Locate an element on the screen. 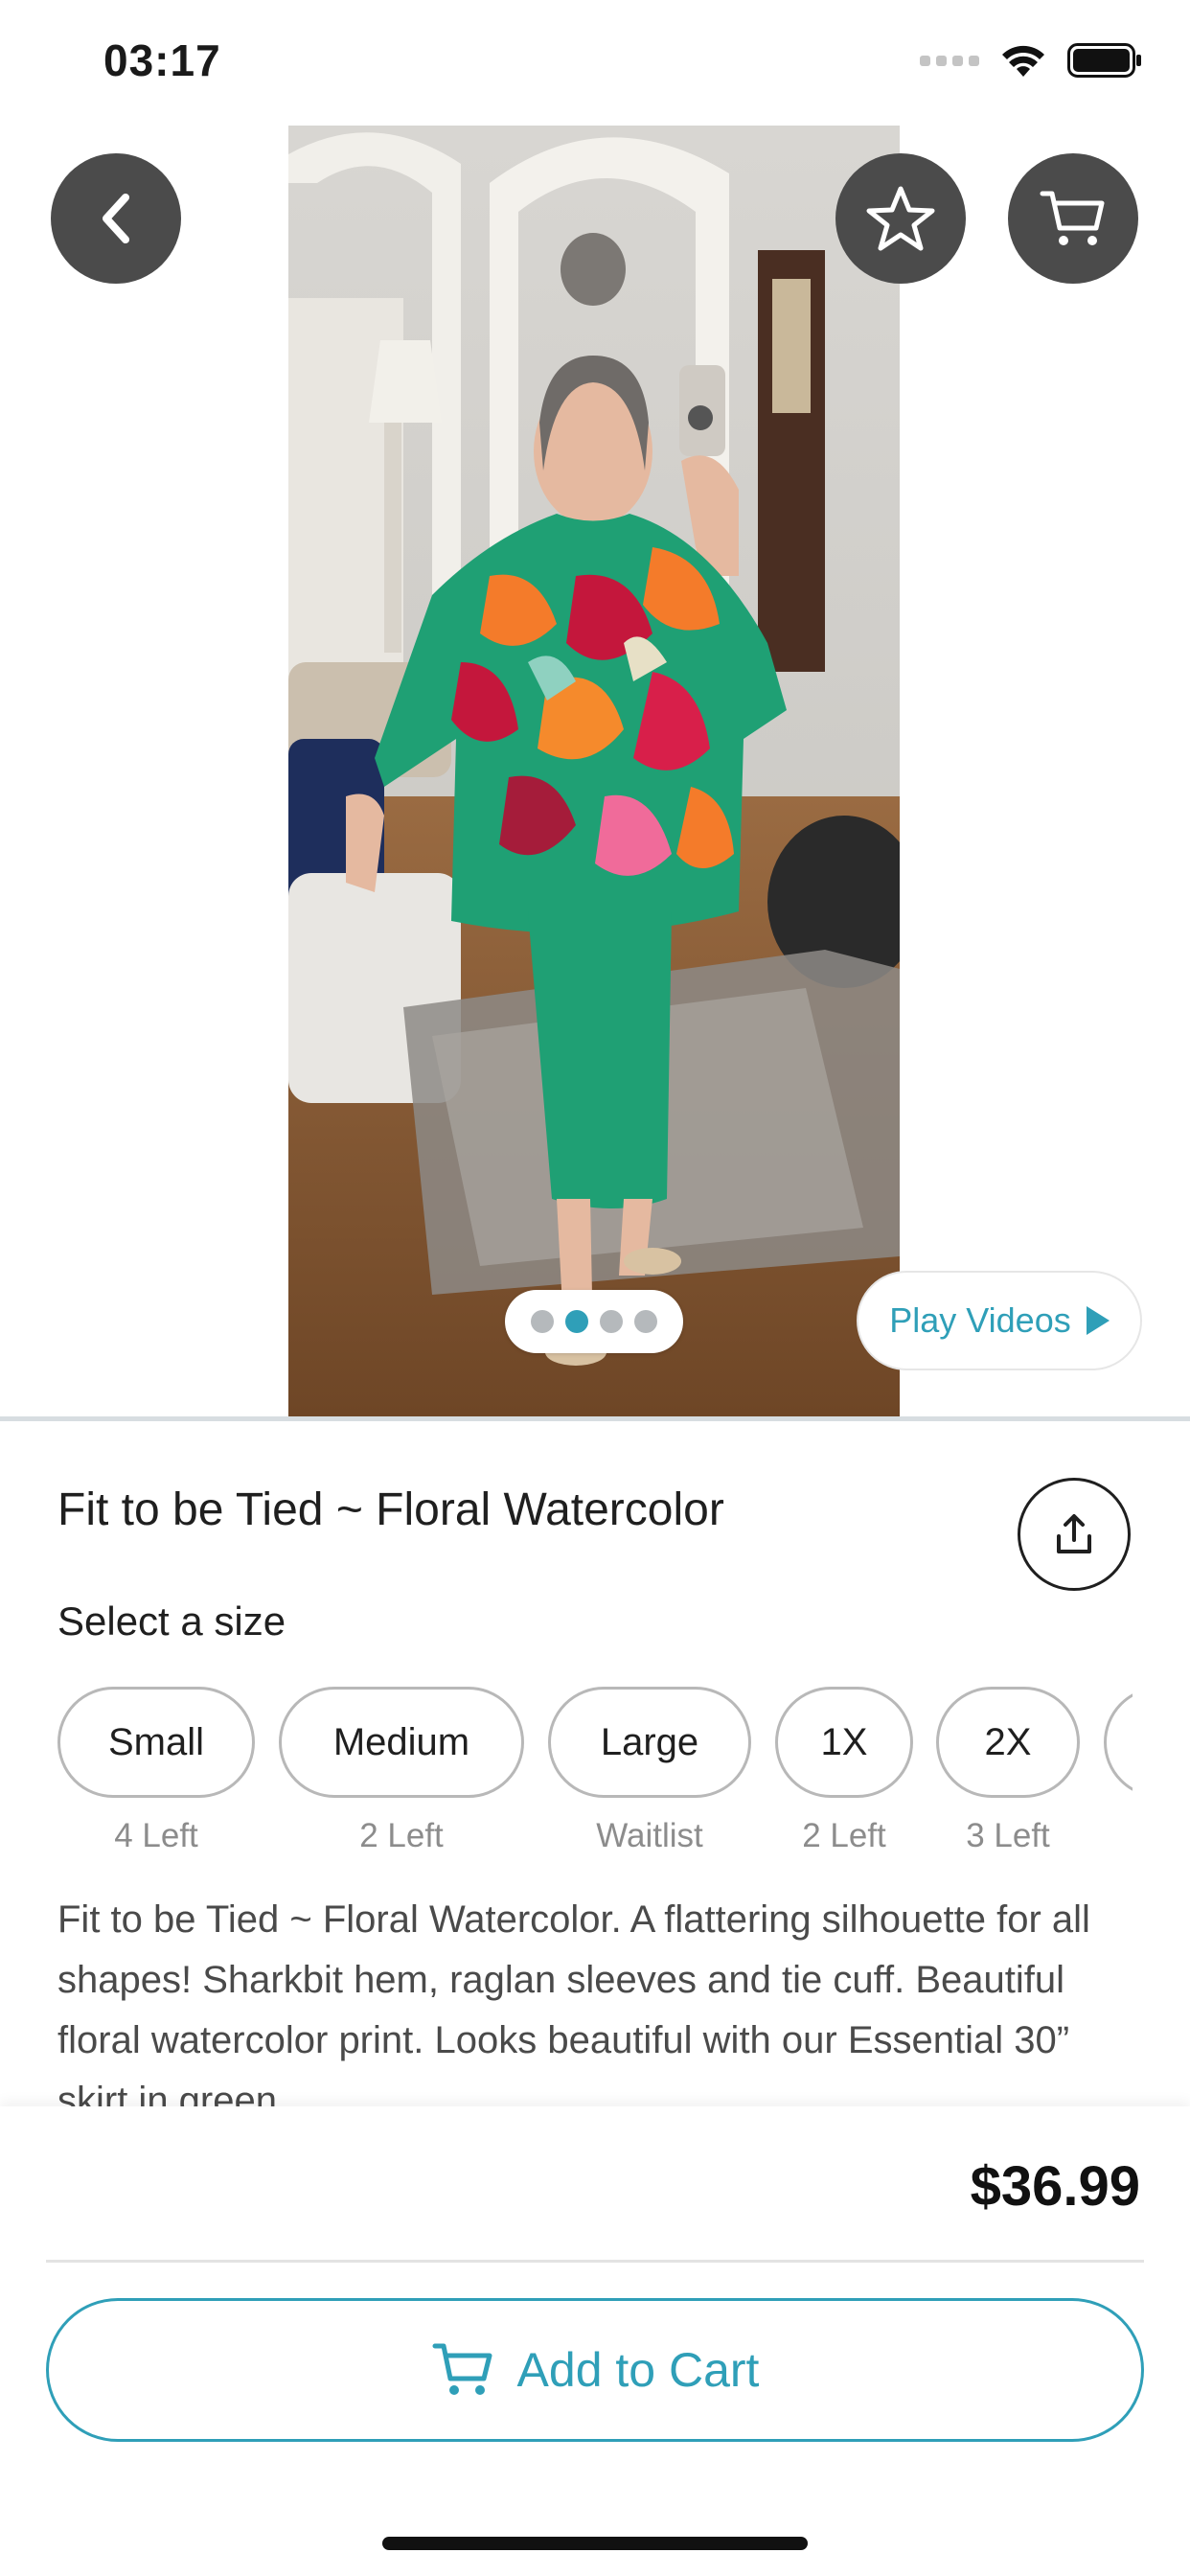 This screenshot has width=1190, height=2576. status-time: 03:17 is located at coordinates (162, 60).